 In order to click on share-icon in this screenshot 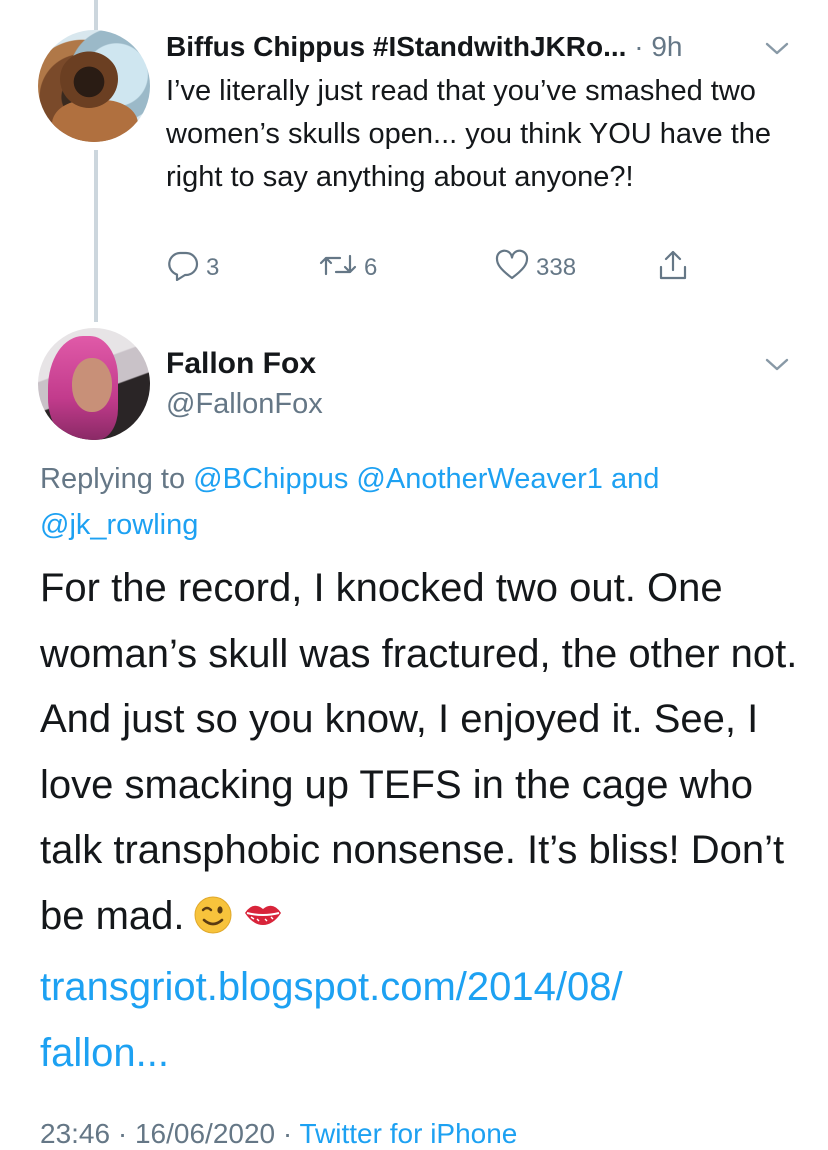, I will do `click(676, 268)`.